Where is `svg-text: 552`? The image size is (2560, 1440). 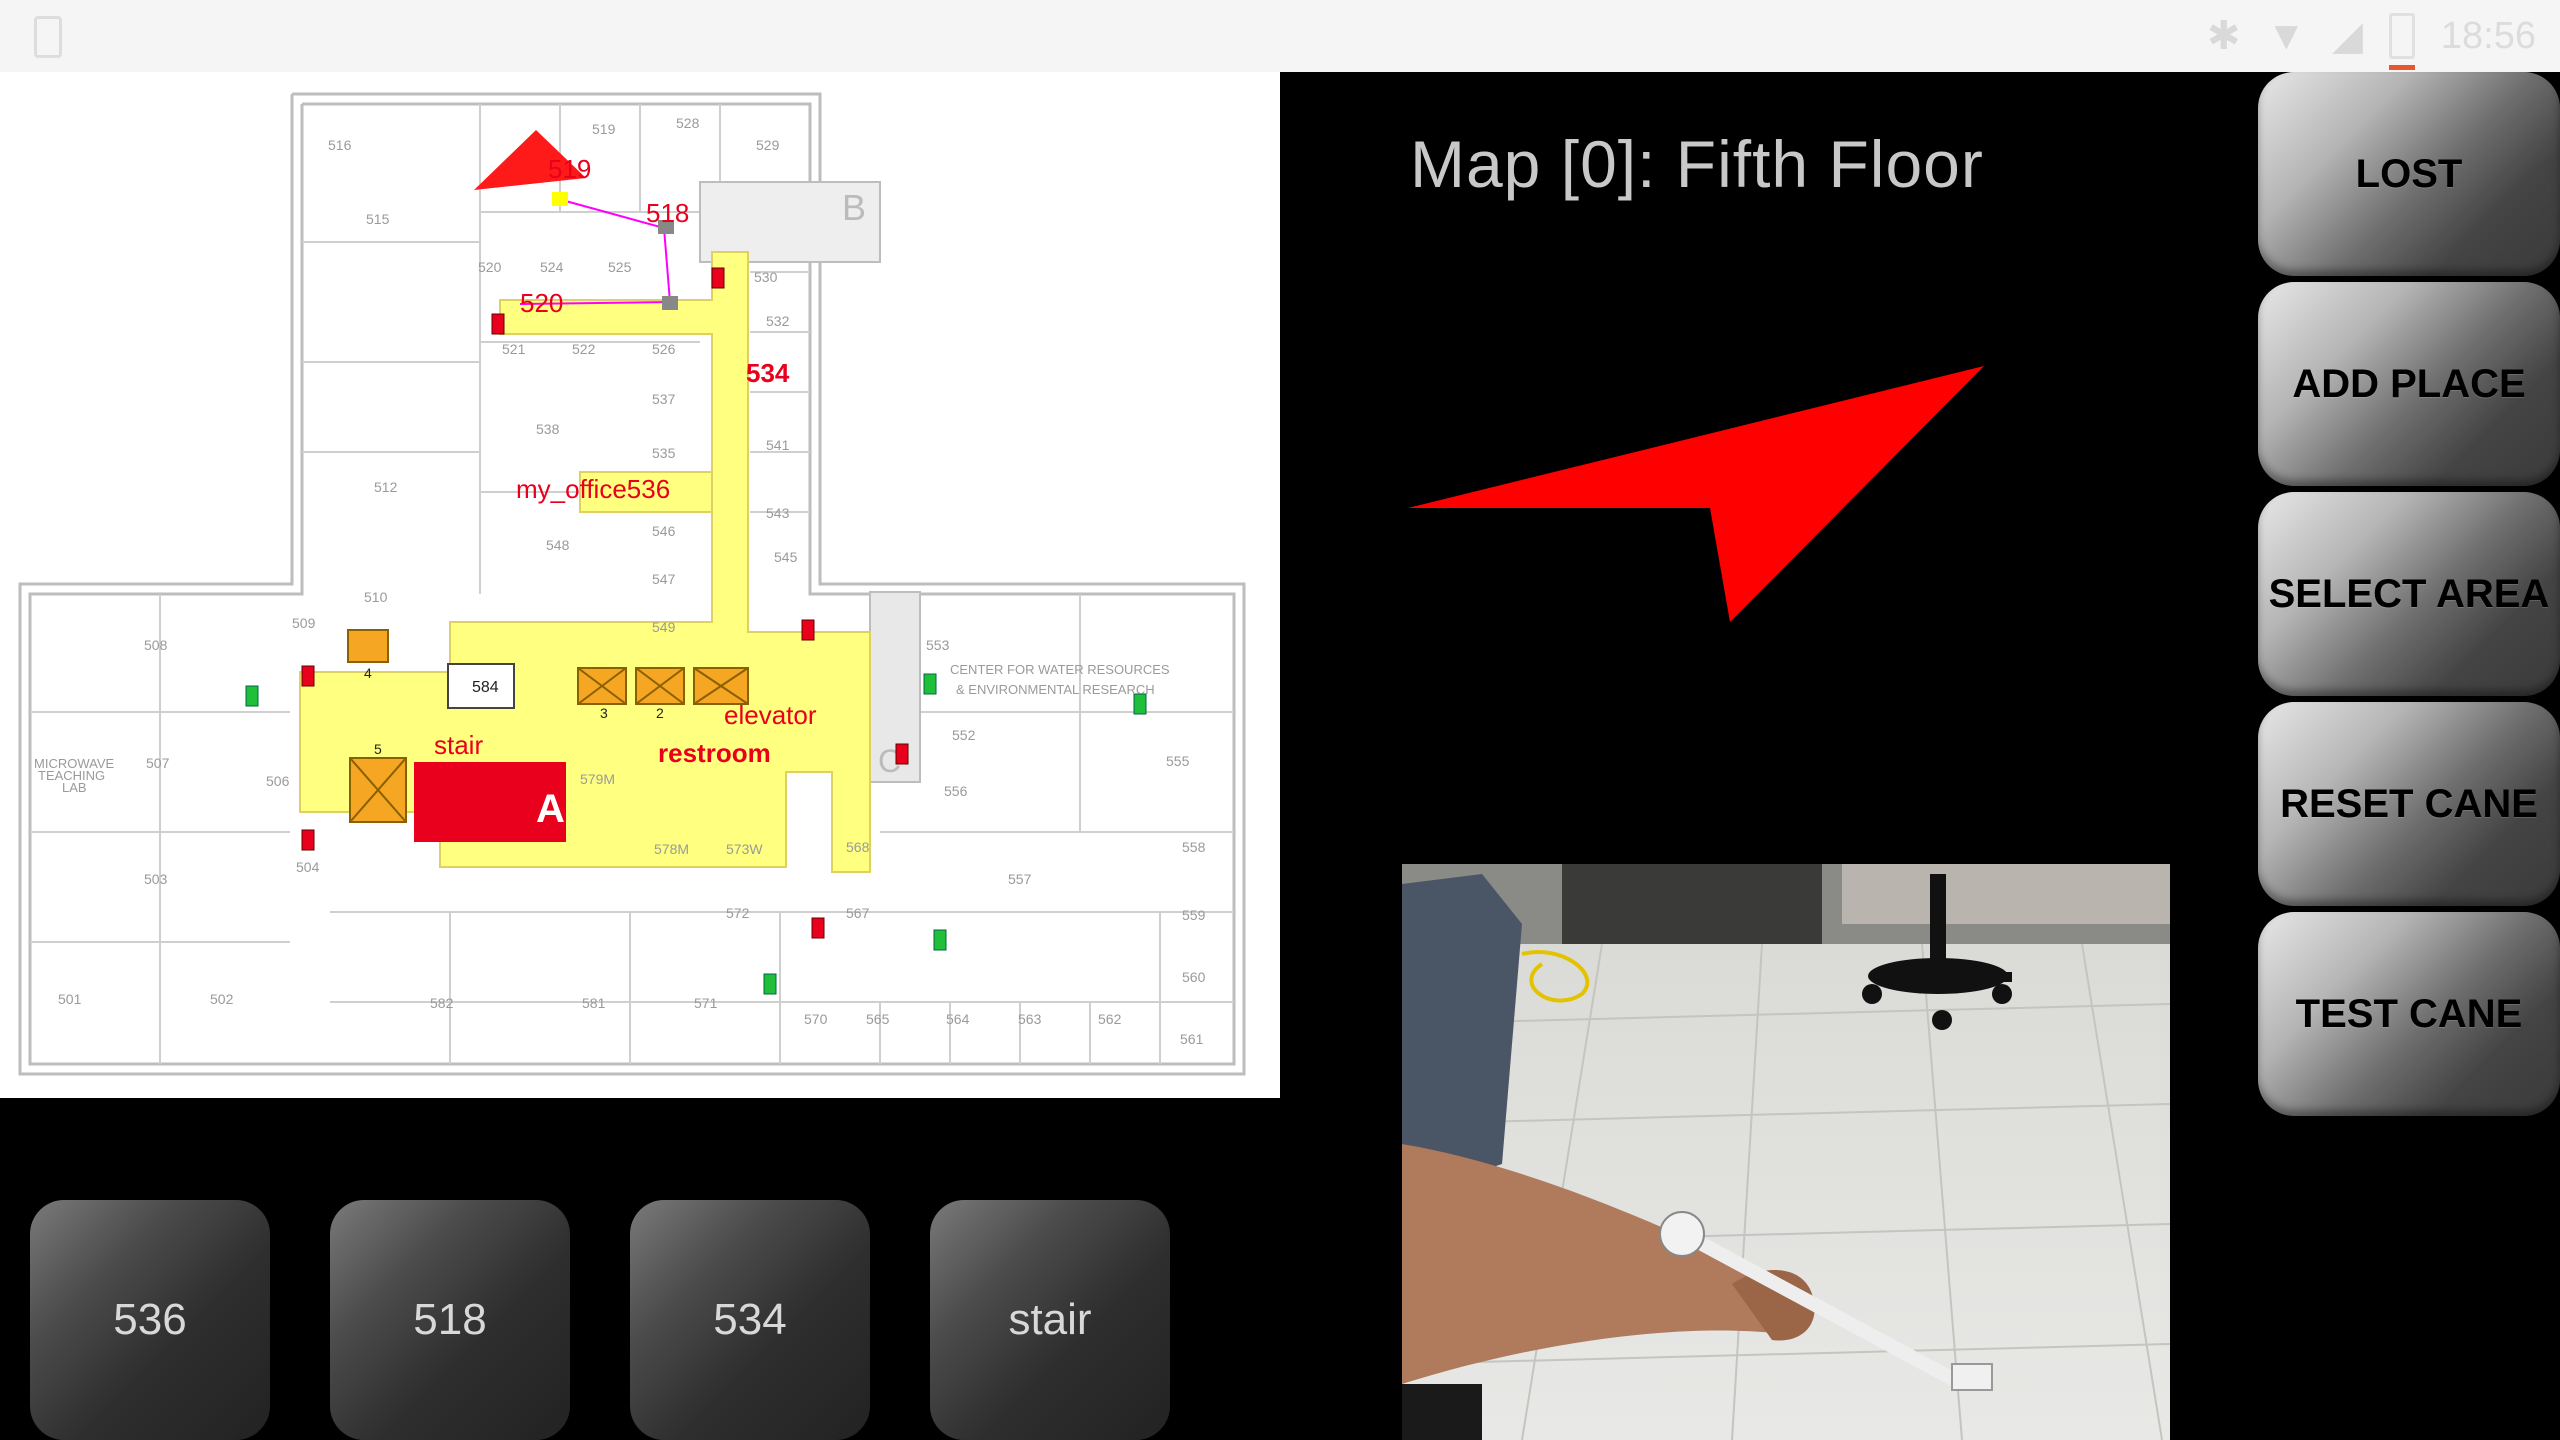 svg-text: 552 is located at coordinates (964, 735).